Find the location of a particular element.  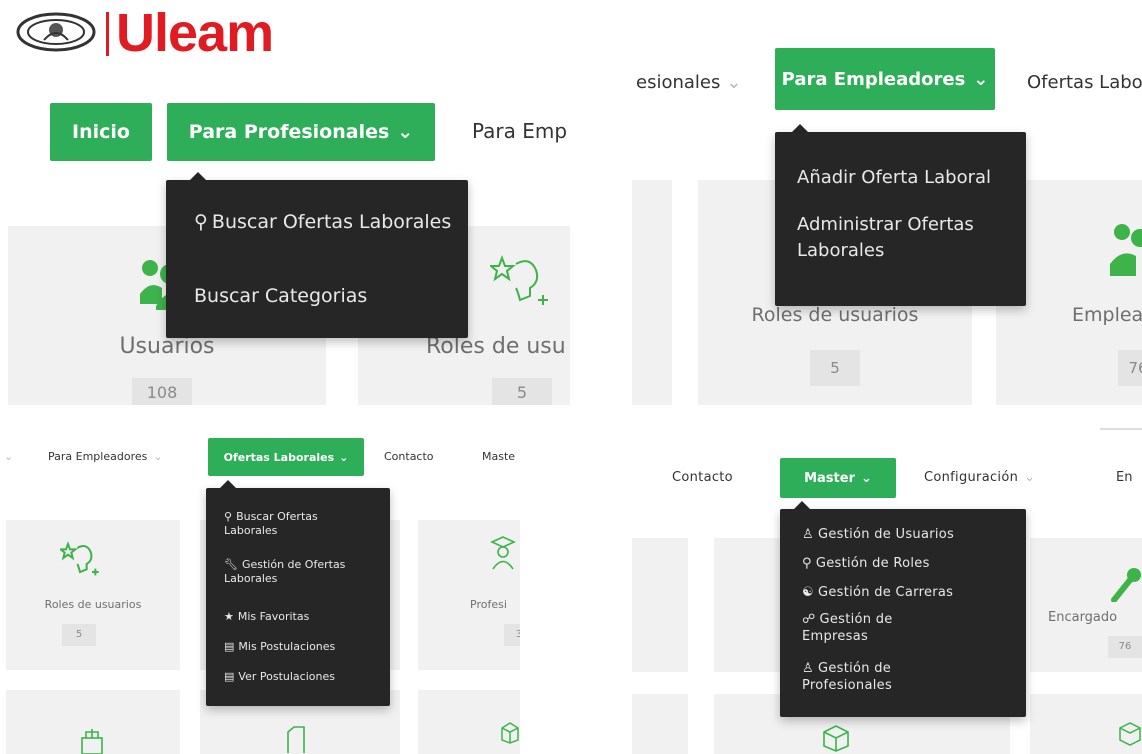

menu-item-gestion-carreras: ☯ Gestión de Carreras is located at coordinates (877, 593).